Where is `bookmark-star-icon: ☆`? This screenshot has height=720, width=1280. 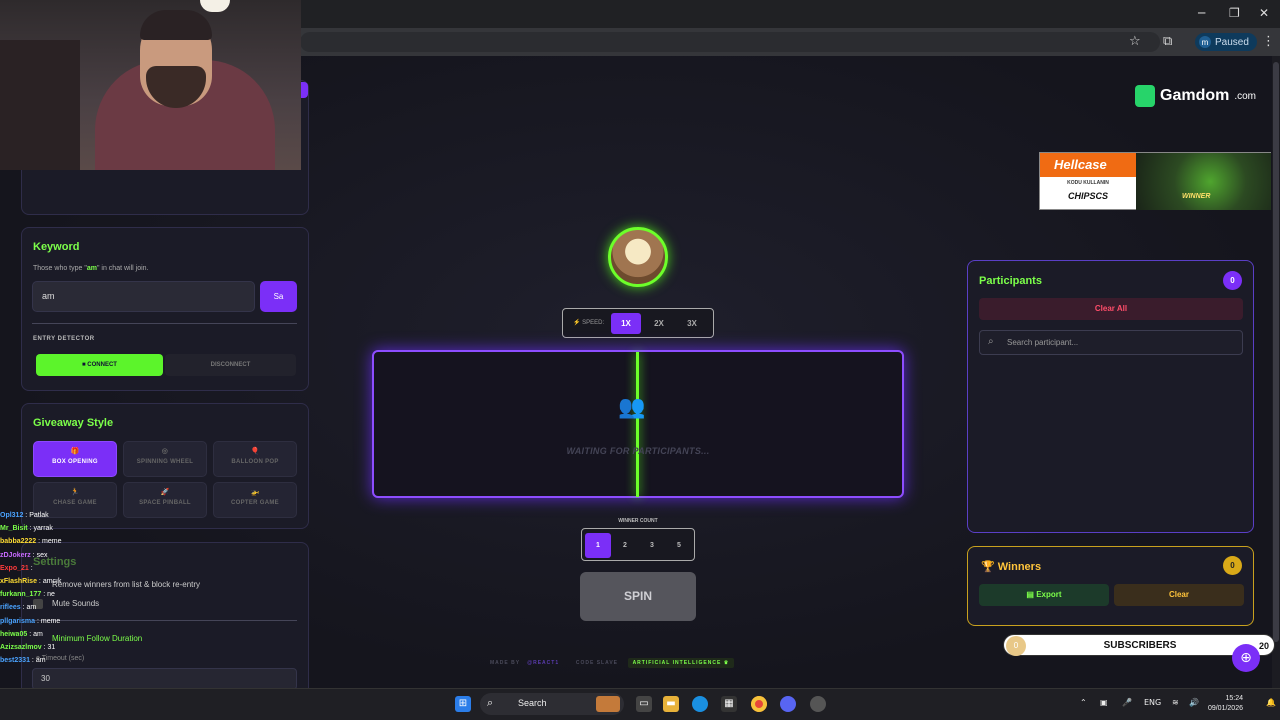 bookmark-star-icon: ☆ is located at coordinates (1135, 41).